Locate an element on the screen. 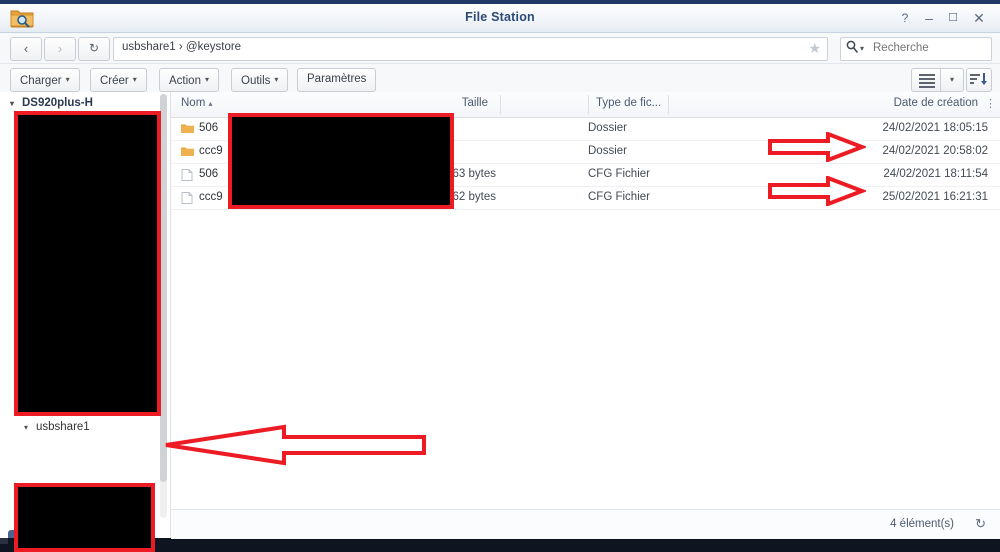  refresh-button: ↻ is located at coordinates (94, 49).